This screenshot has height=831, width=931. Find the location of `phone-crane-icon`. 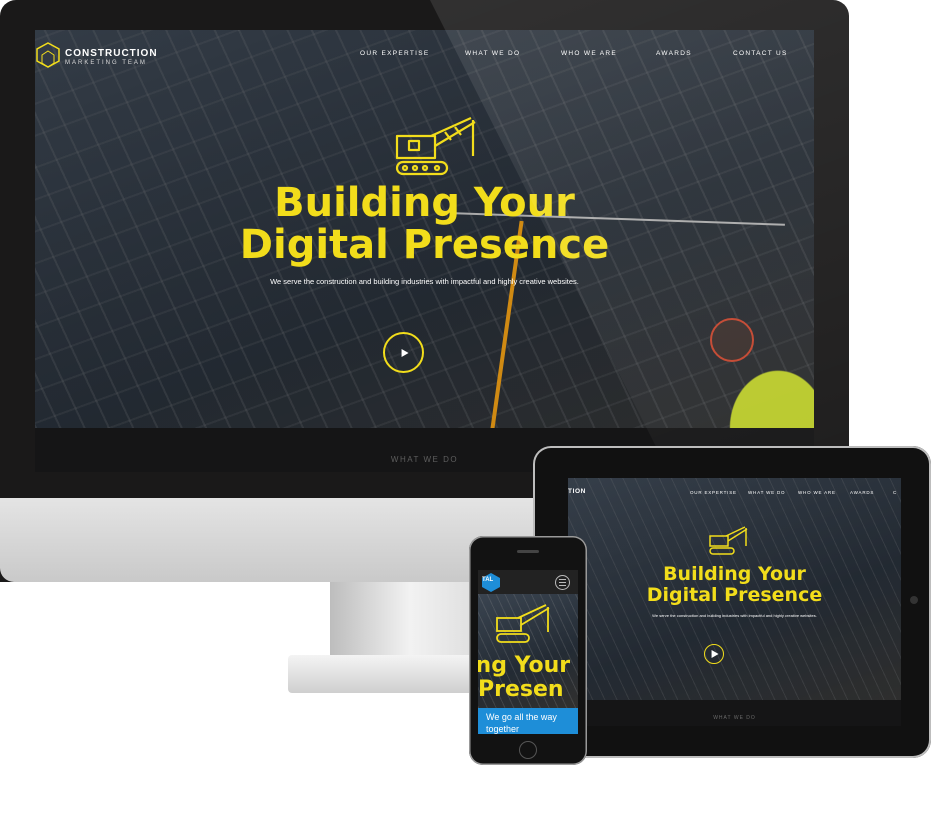

phone-crane-icon is located at coordinates (523, 623).